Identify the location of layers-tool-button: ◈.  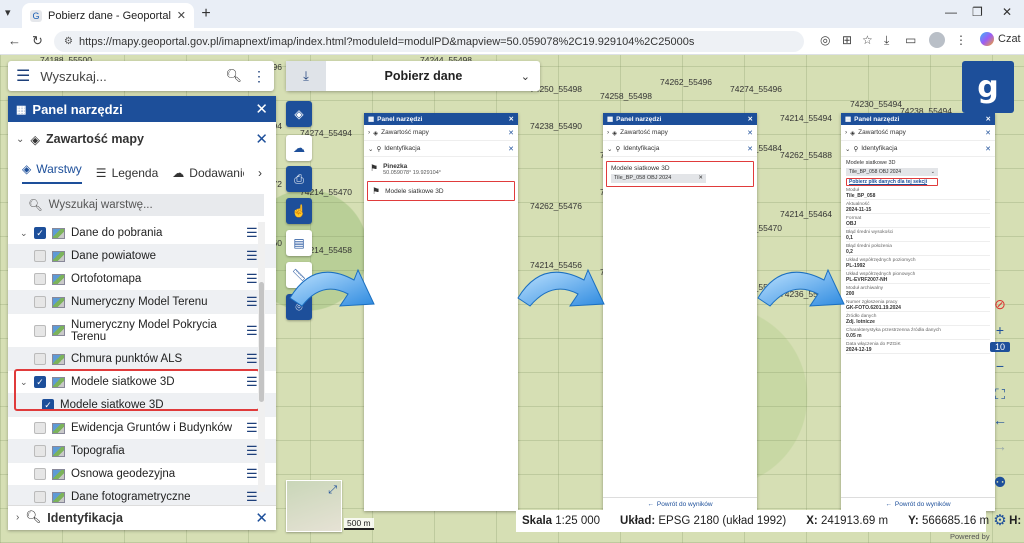
(299, 114).